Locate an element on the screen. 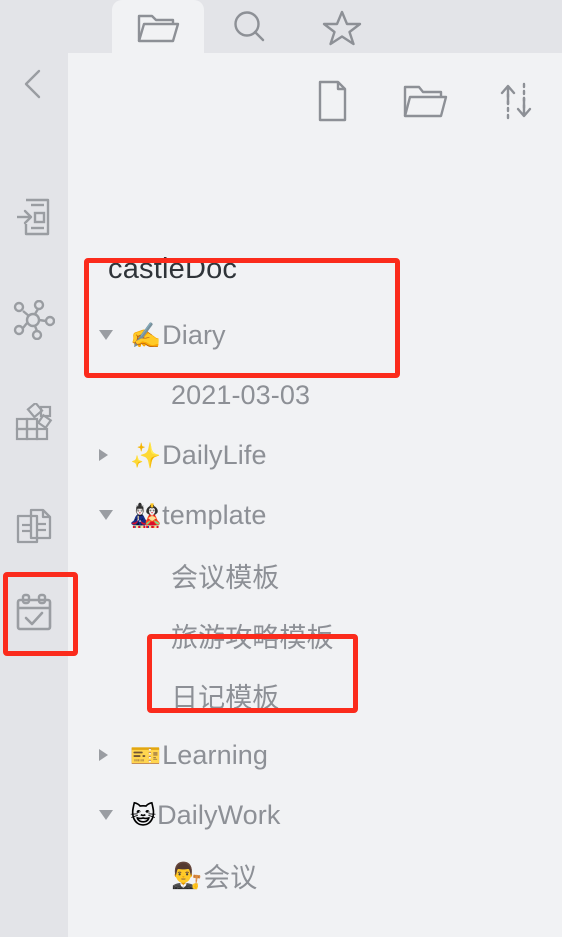 The width and height of the screenshot is (562, 937). calendar-check-icon is located at coordinates (34, 615).